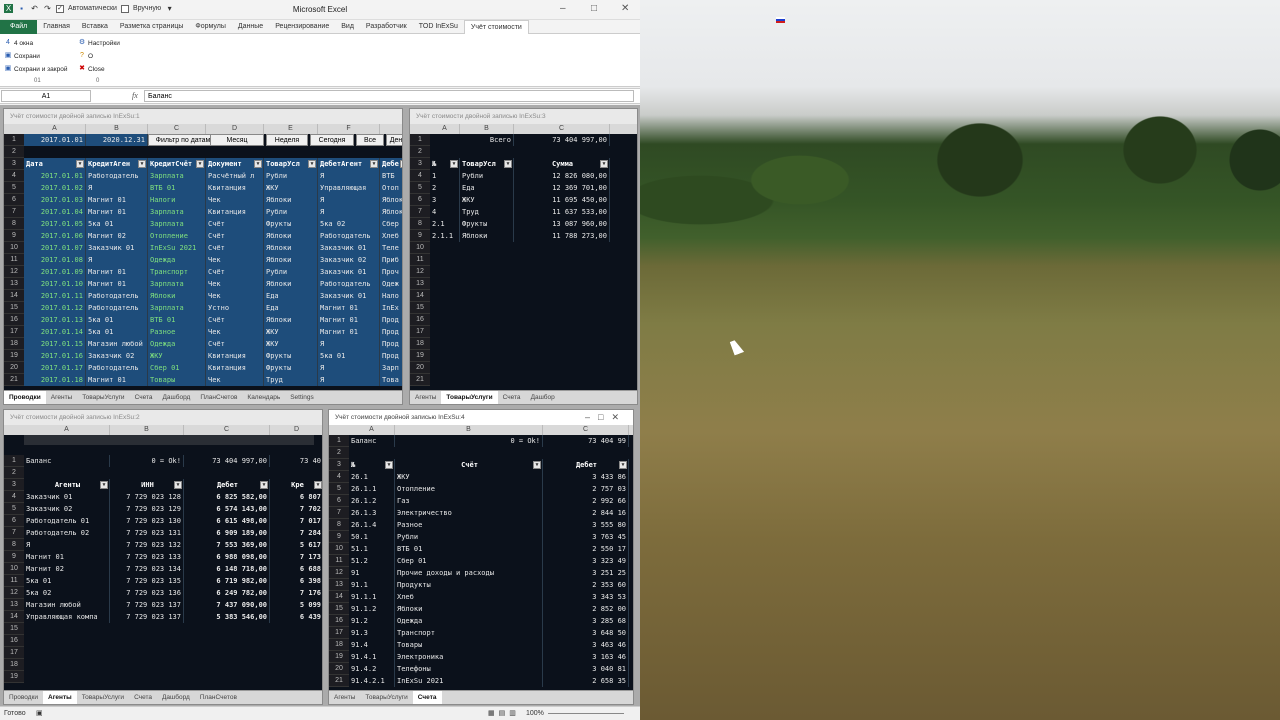 The image size is (1280, 720). What do you see at coordinates (55, 368) in the screenshot?
I see `table-cell: 2017.01.17` at bounding box center [55, 368].